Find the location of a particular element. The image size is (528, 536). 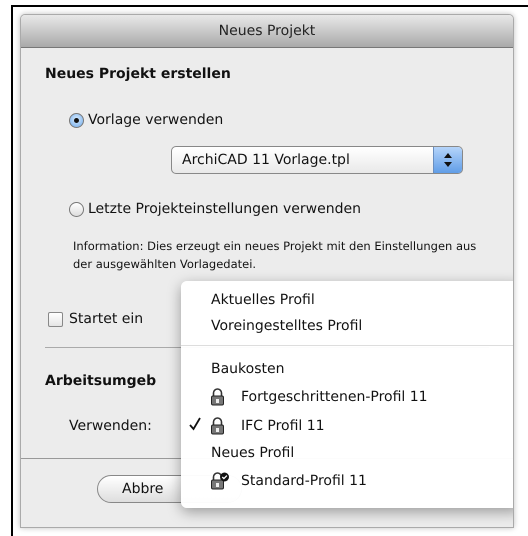

menu-item: Standard-Profil 11 is located at coordinates (304, 480).